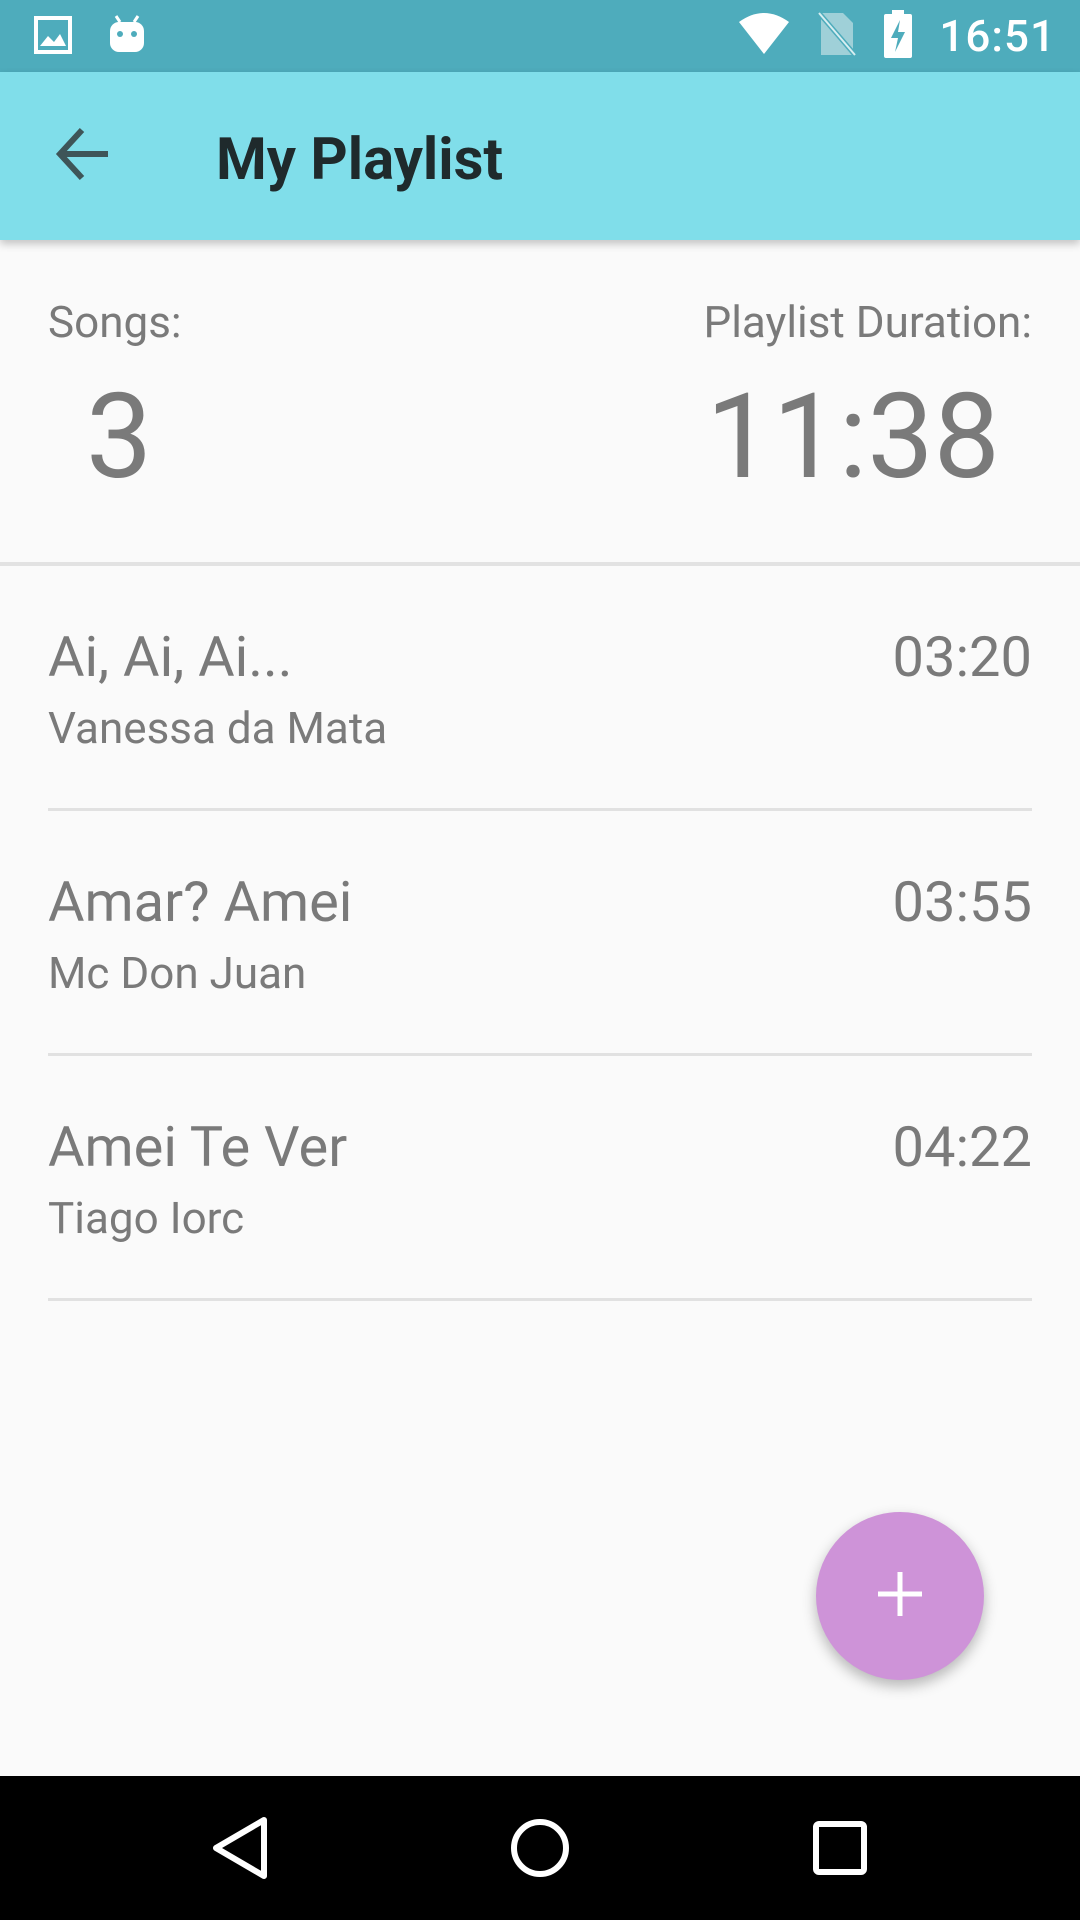 The image size is (1080, 1920). What do you see at coordinates (540, 1178) in the screenshot?
I see `list-item: Amei Te Ver Tiago Iorc 04:22` at bounding box center [540, 1178].